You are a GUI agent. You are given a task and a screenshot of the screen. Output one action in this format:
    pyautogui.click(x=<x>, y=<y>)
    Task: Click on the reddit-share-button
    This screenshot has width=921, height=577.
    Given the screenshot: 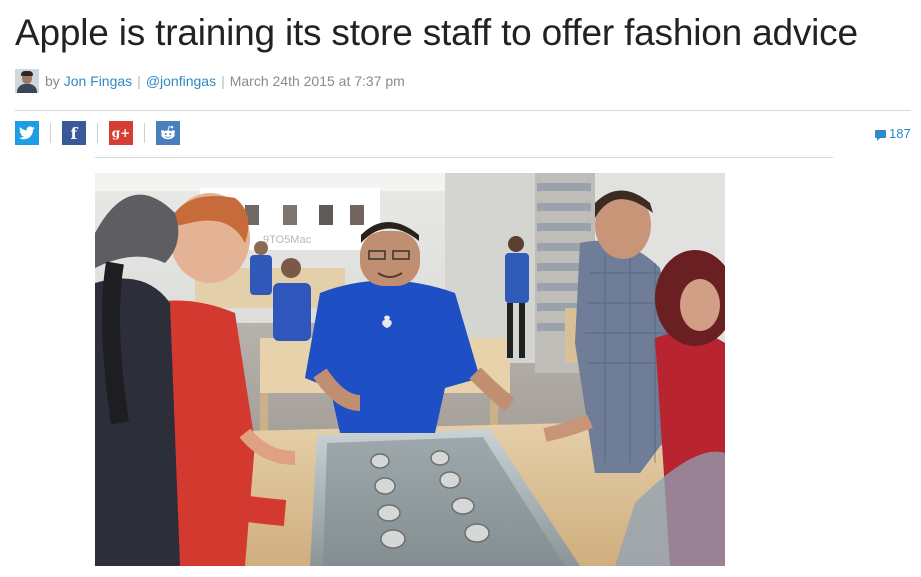 What is the action you would take?
    pyautogui.click(x=168, y=133)
    